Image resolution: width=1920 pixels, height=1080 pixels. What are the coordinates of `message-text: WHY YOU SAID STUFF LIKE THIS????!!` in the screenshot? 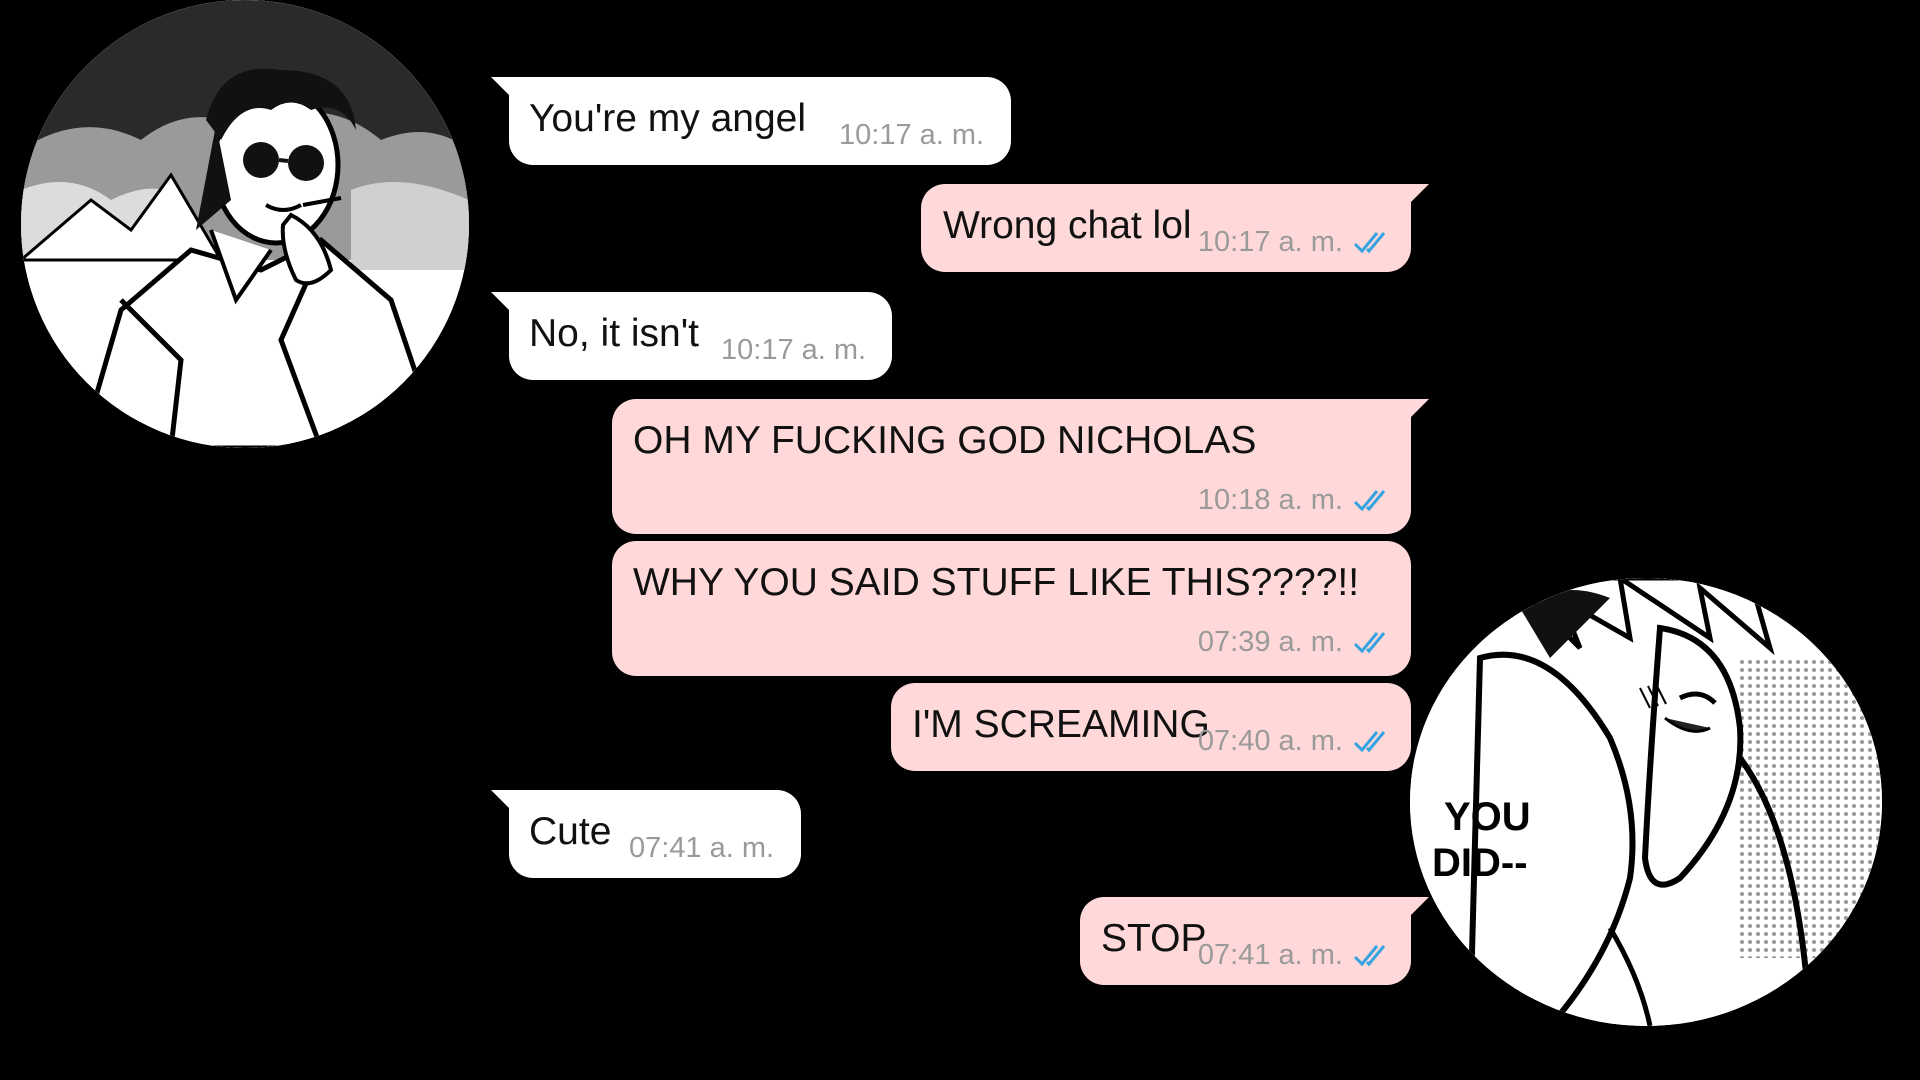 It's located at (996, 582).